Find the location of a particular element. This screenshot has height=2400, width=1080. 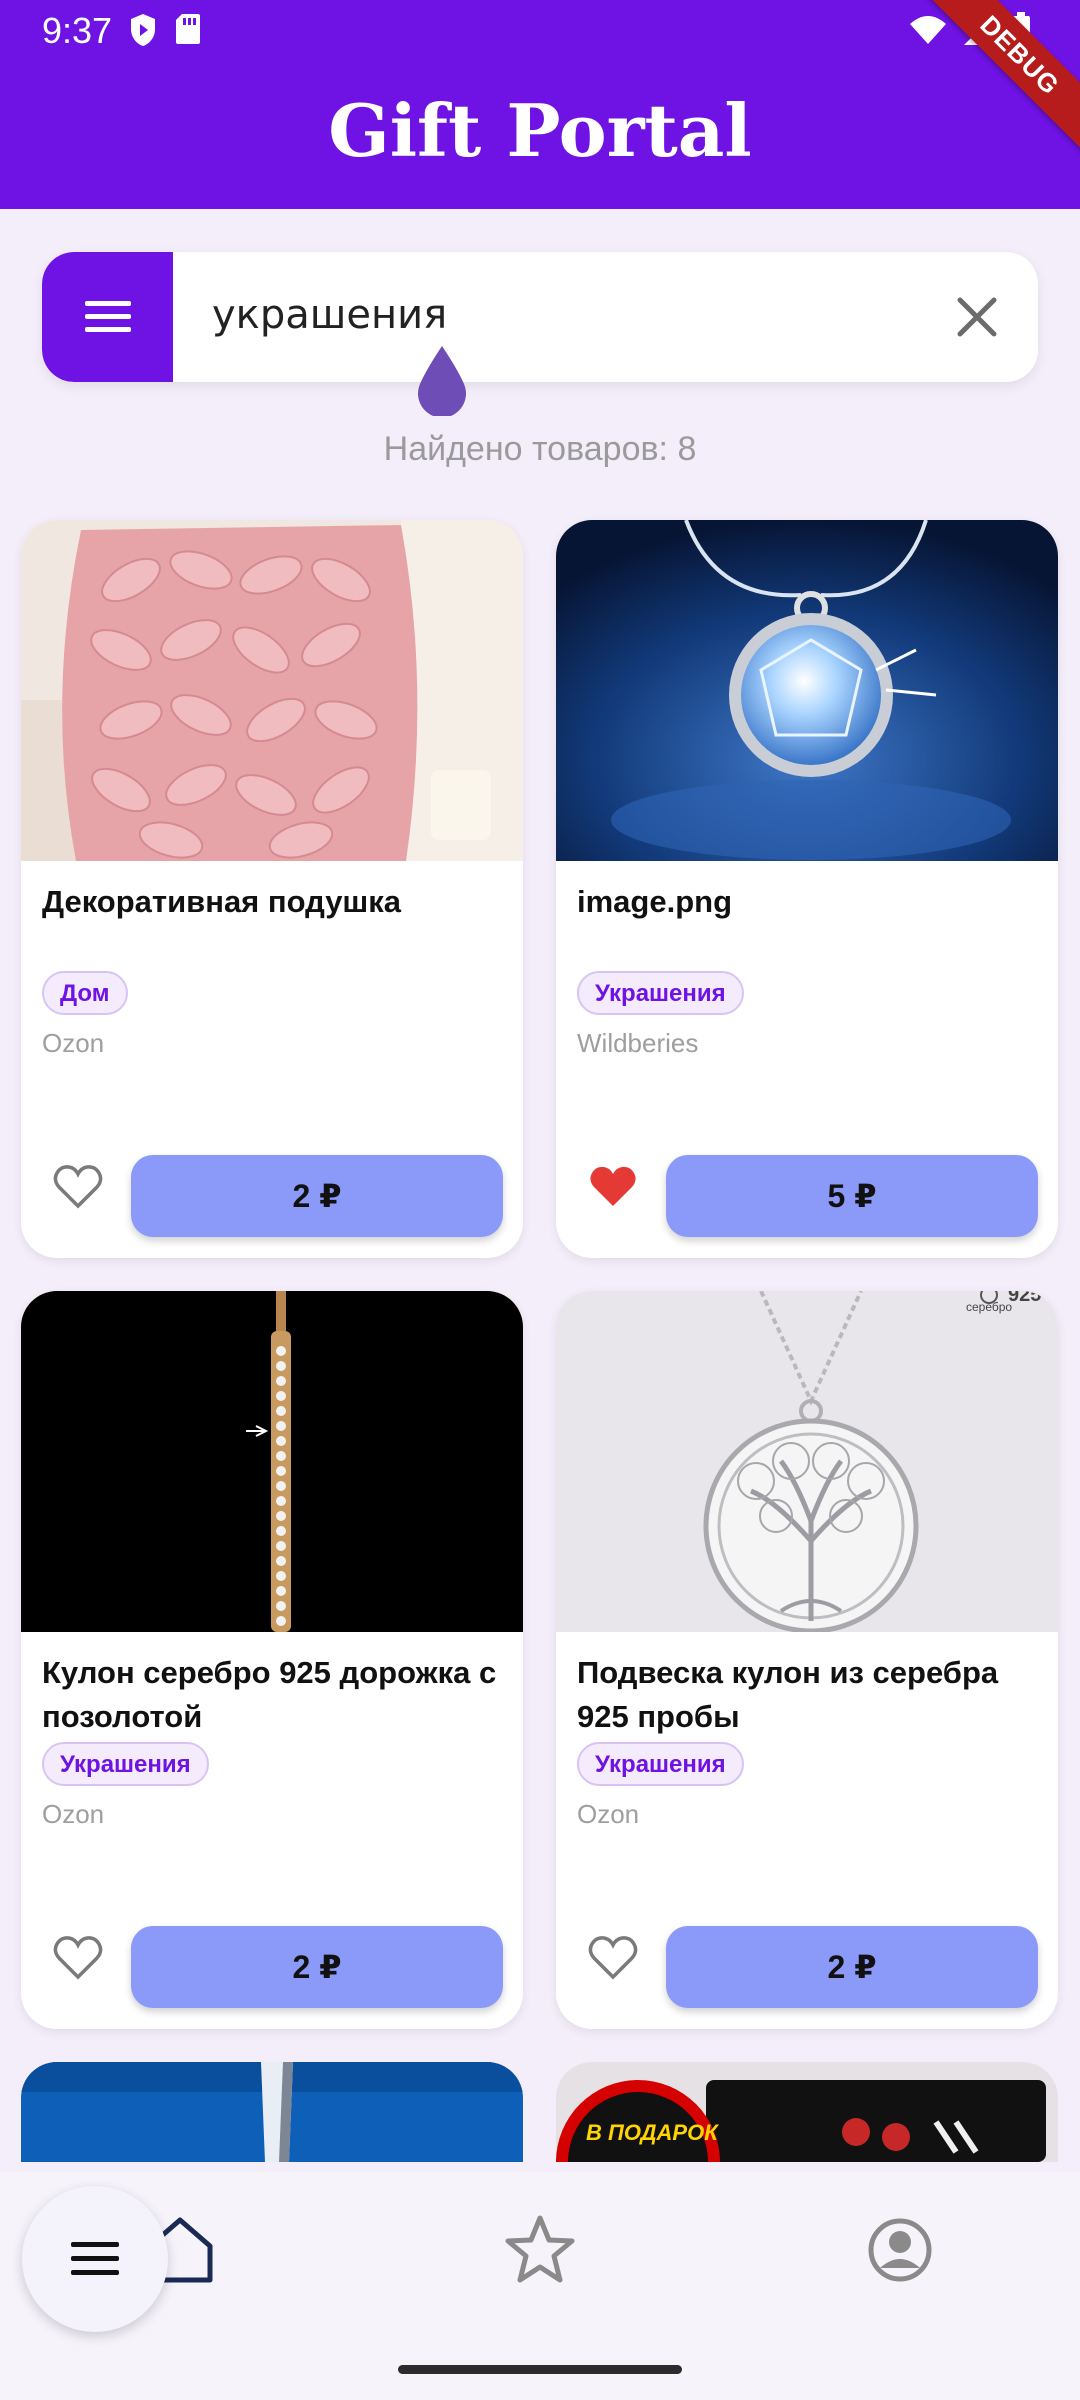

pendant-tag-sub: серебро is located at coordinates (989, 1307).